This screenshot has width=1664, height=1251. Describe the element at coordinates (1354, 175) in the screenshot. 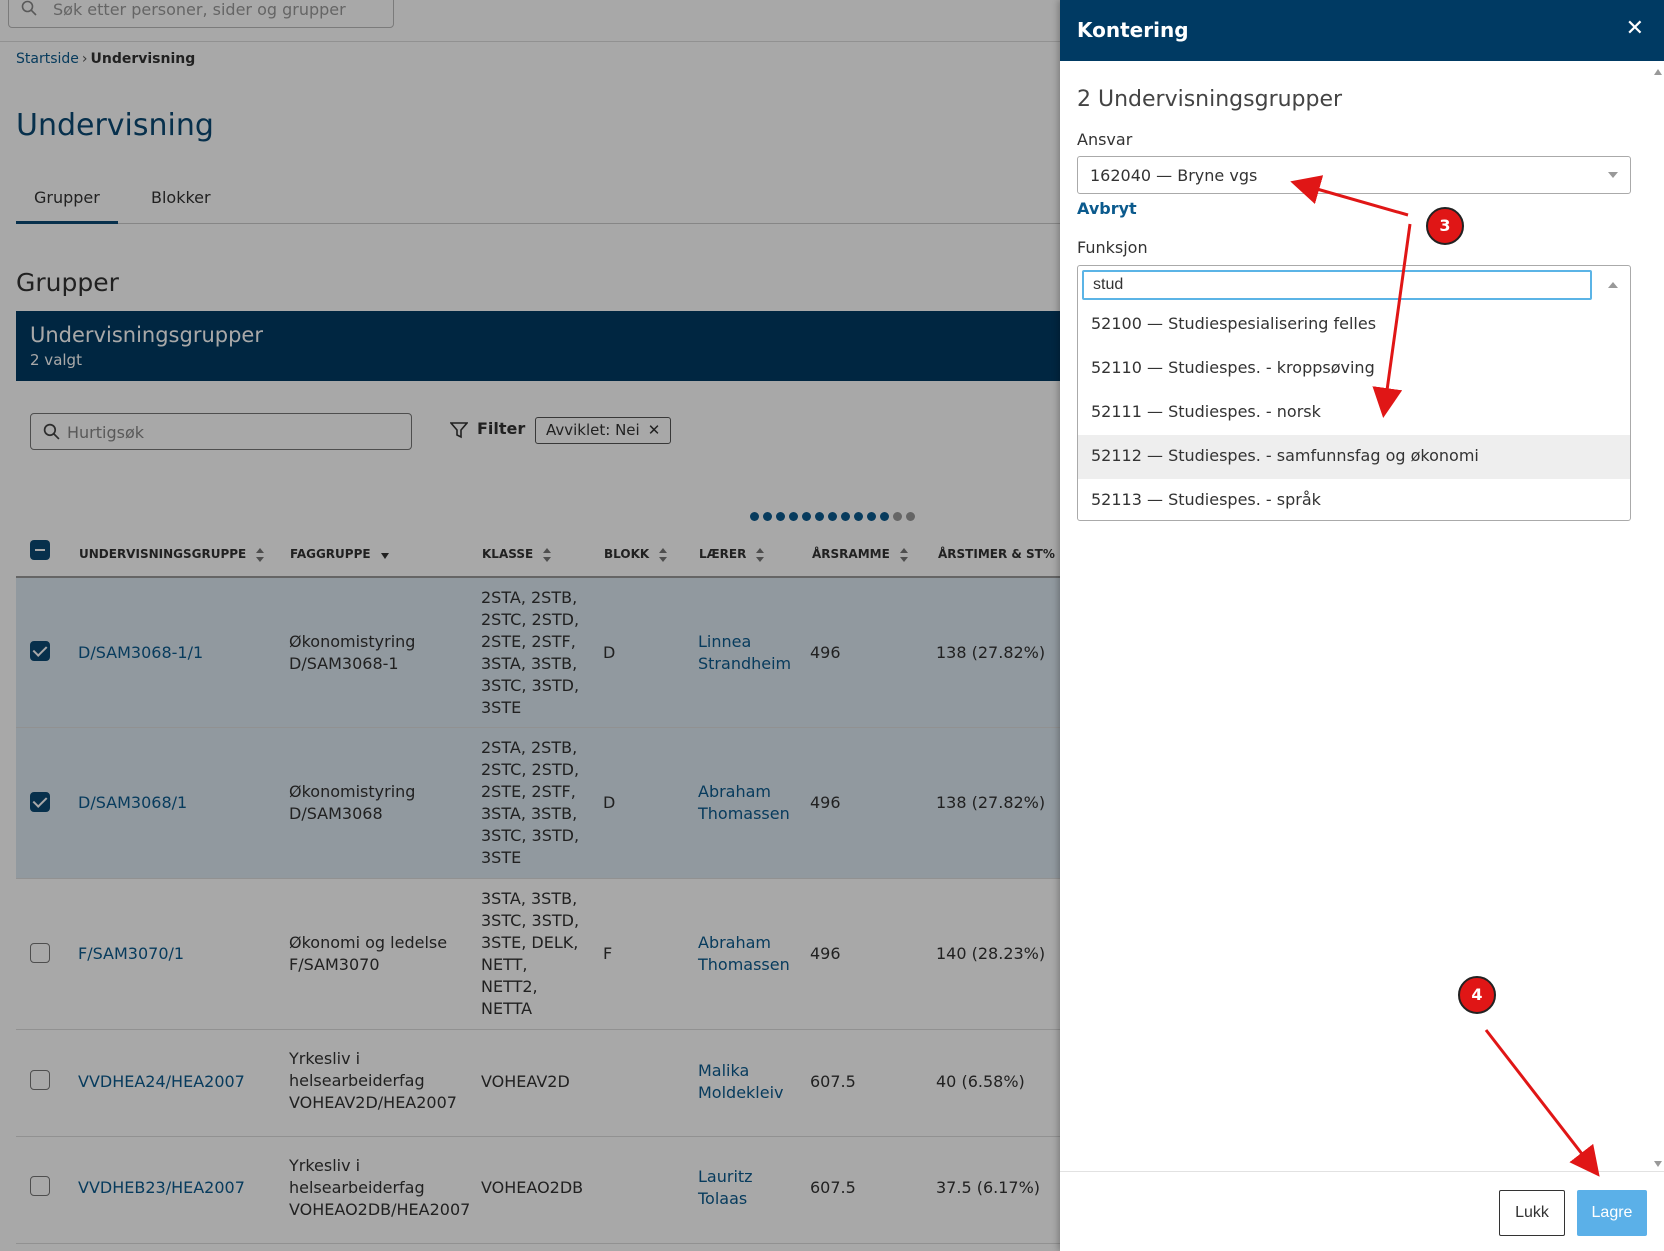

I see `ansvar-select: 162040 — Bryne vgs` at that location.